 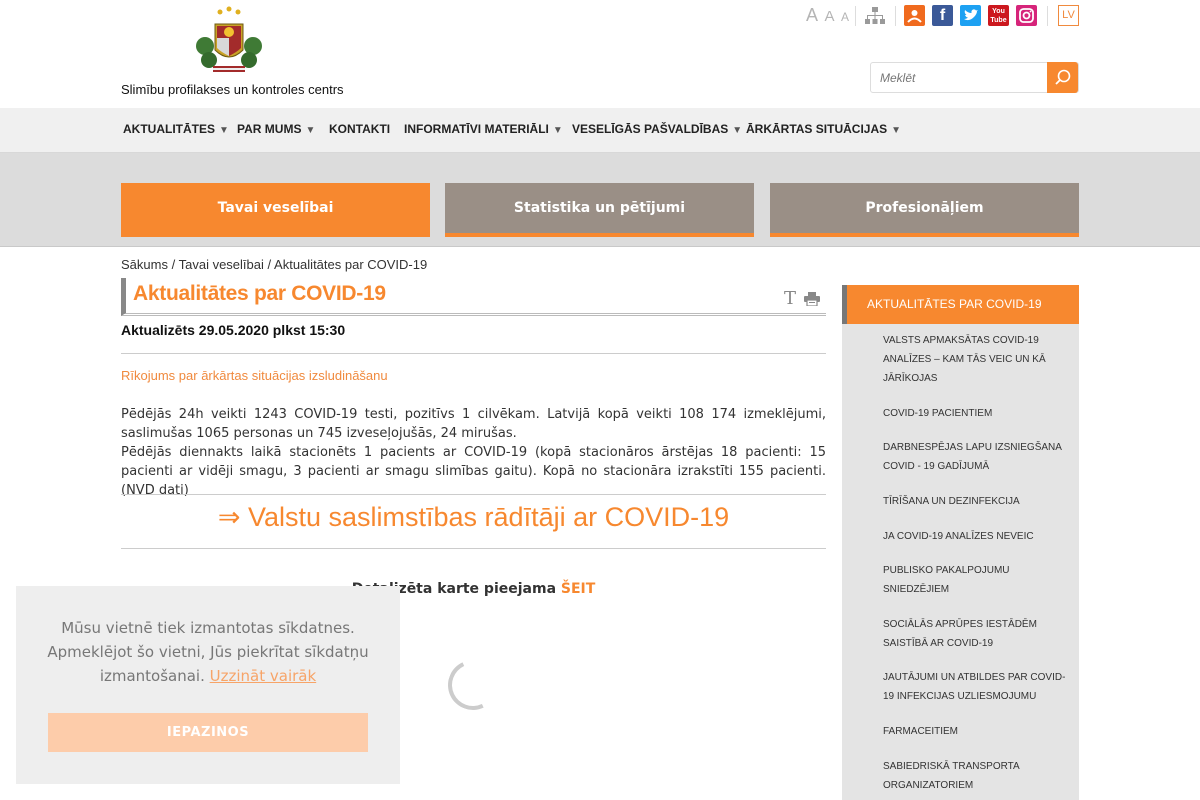 I want to click on nav-item-label: INFORMATĪVI MATERIĀLI, so click(x=476, y=129).